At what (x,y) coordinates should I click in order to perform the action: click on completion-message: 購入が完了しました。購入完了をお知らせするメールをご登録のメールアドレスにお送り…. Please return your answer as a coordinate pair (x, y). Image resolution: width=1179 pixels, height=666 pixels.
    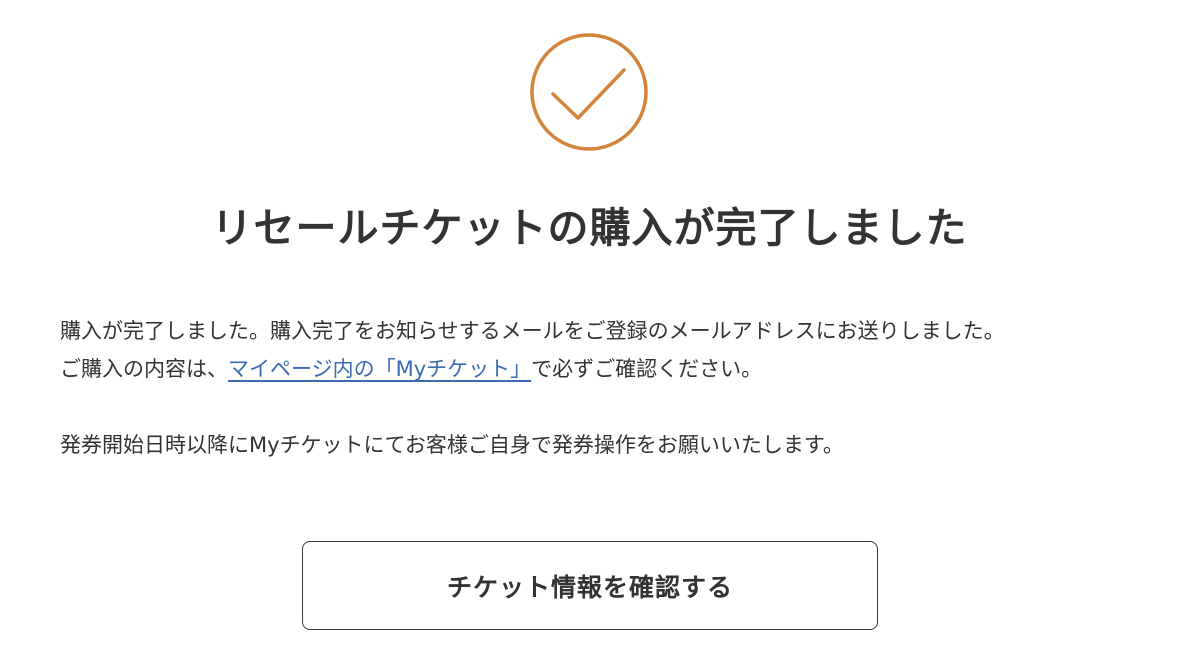
    Looking at the image, I should click on (532, 331).